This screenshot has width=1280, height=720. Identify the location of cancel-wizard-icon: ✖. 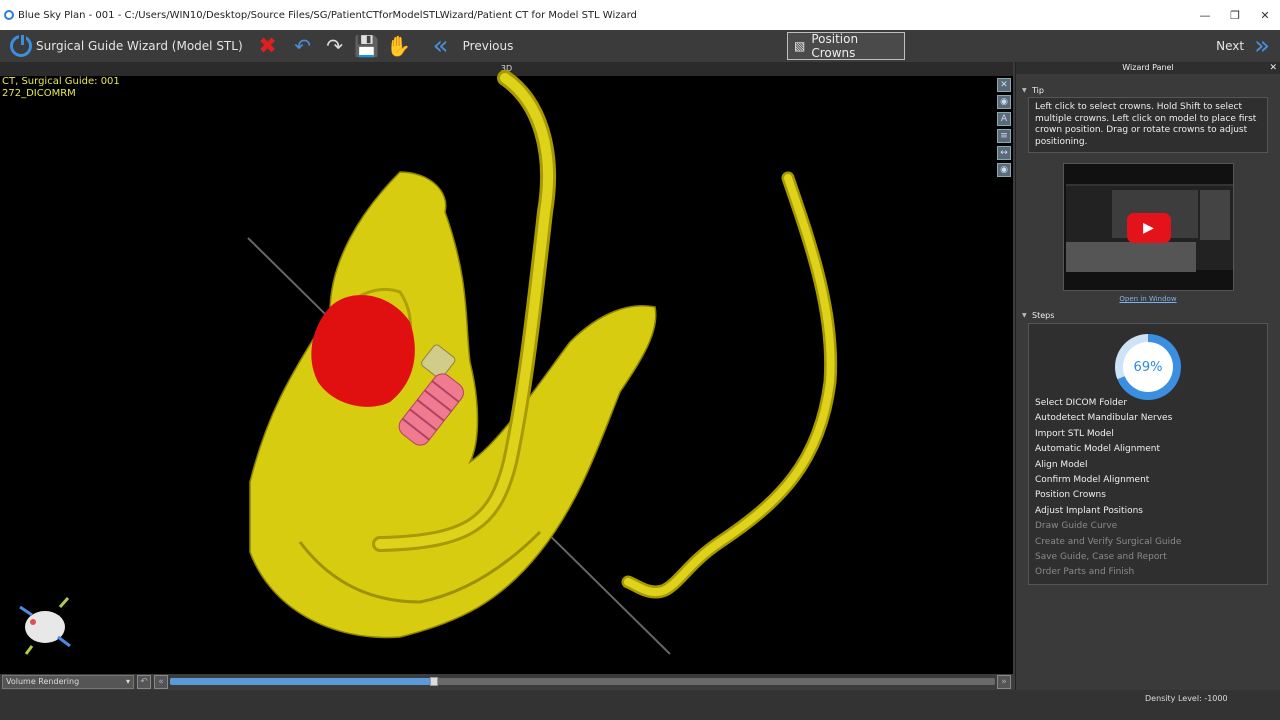
(268, 46).